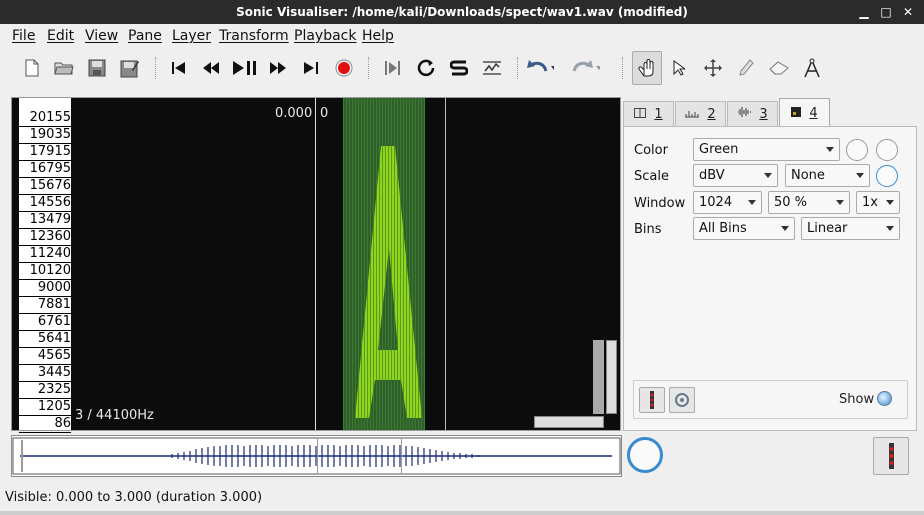 The width and height of the screenshot is (924, 515). Describe the element at coordinates (651, 176) in the screenshot. I see `scale-label: Scale` at that location.